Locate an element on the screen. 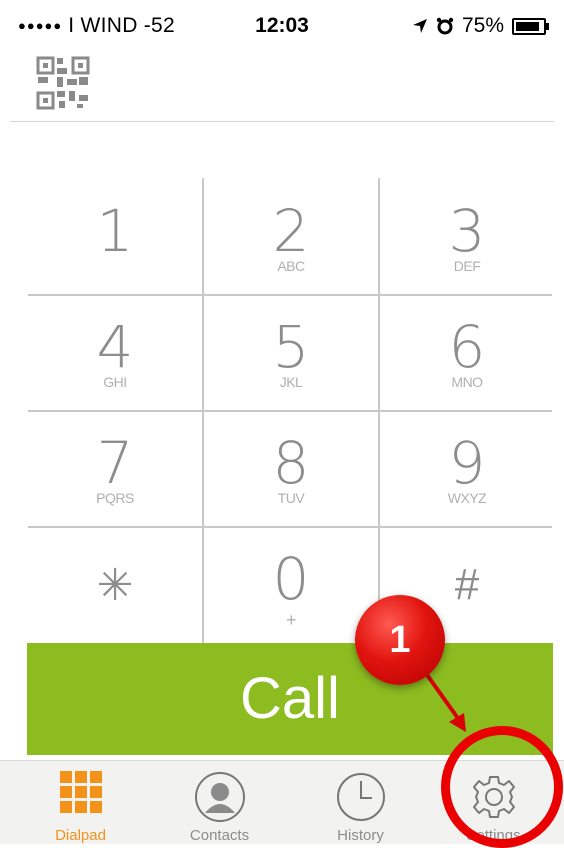 The image size is (564, 848). highlight-ring is located at coordinates (502, 787).